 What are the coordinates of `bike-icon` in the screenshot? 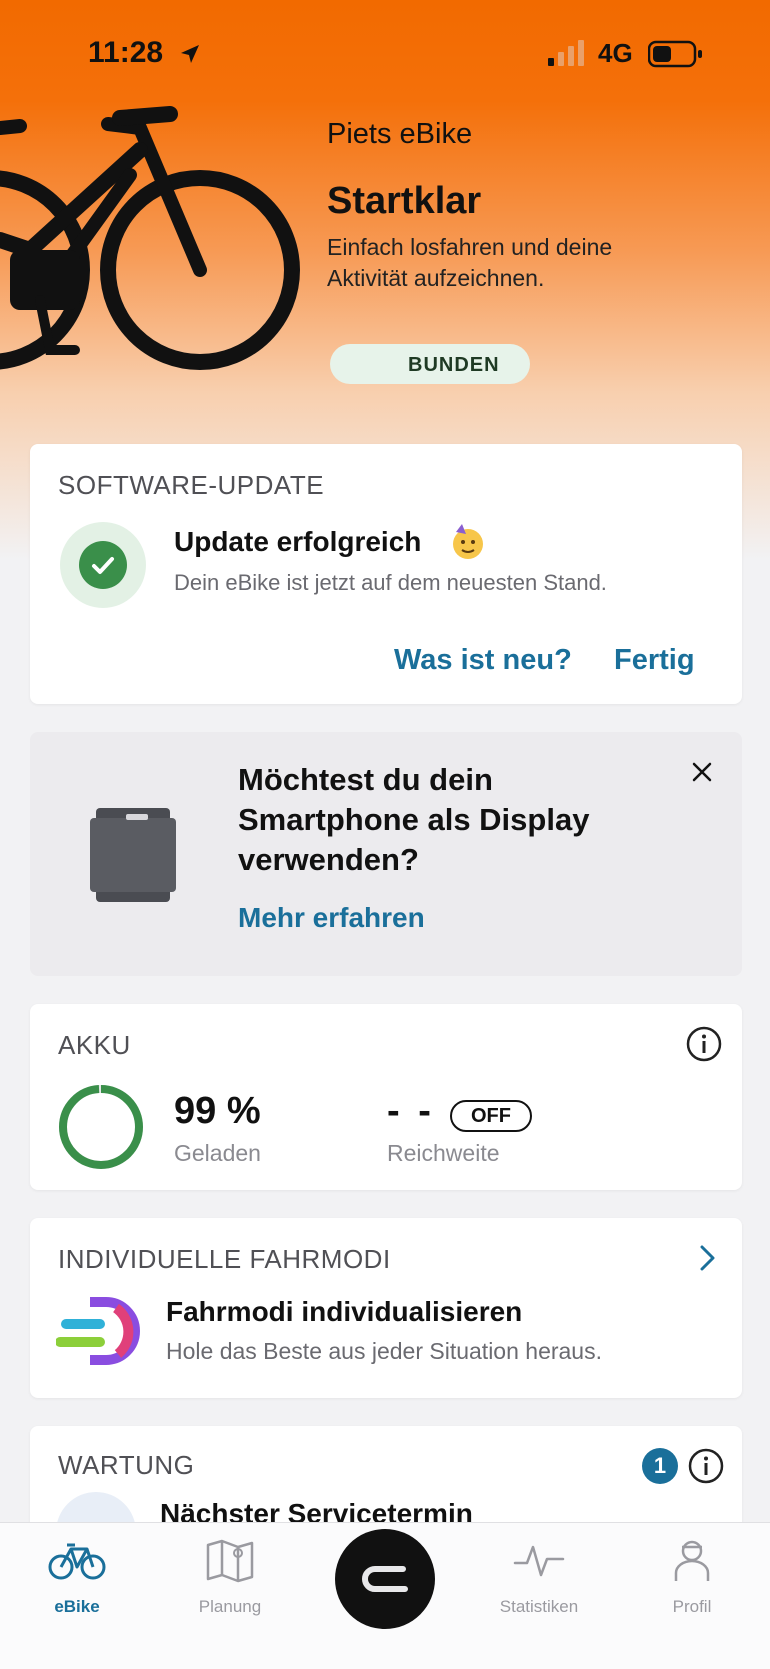 It's located at (77, 1561).